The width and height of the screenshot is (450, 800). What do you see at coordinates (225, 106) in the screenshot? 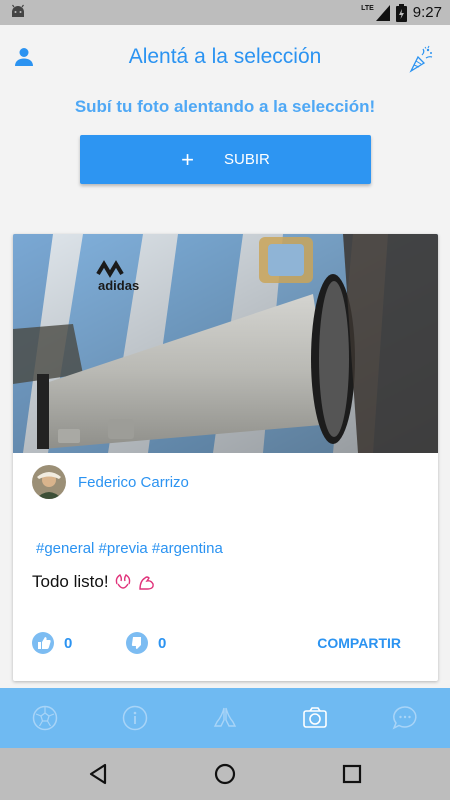
I see `upload-prompt: Subí tu foto alentando a la selección!` at bounding box center [225, 106].